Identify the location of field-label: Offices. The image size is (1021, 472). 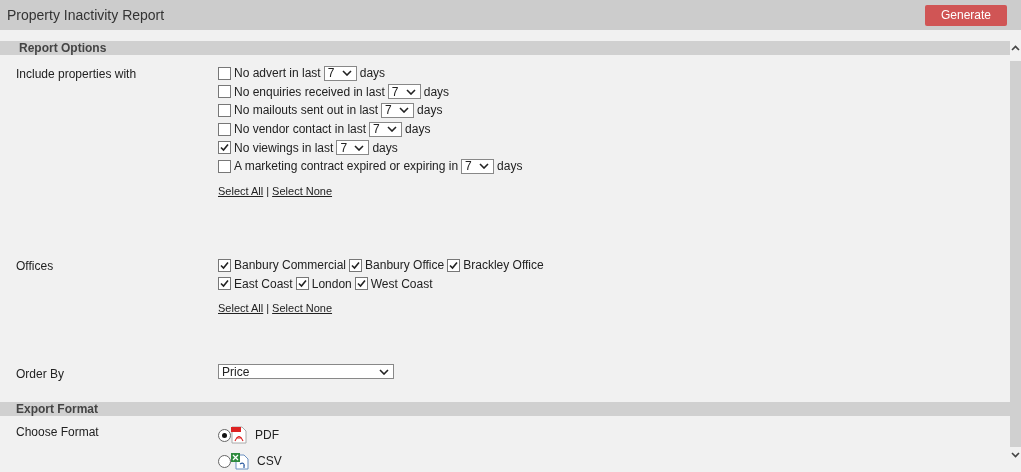
(35, 266).